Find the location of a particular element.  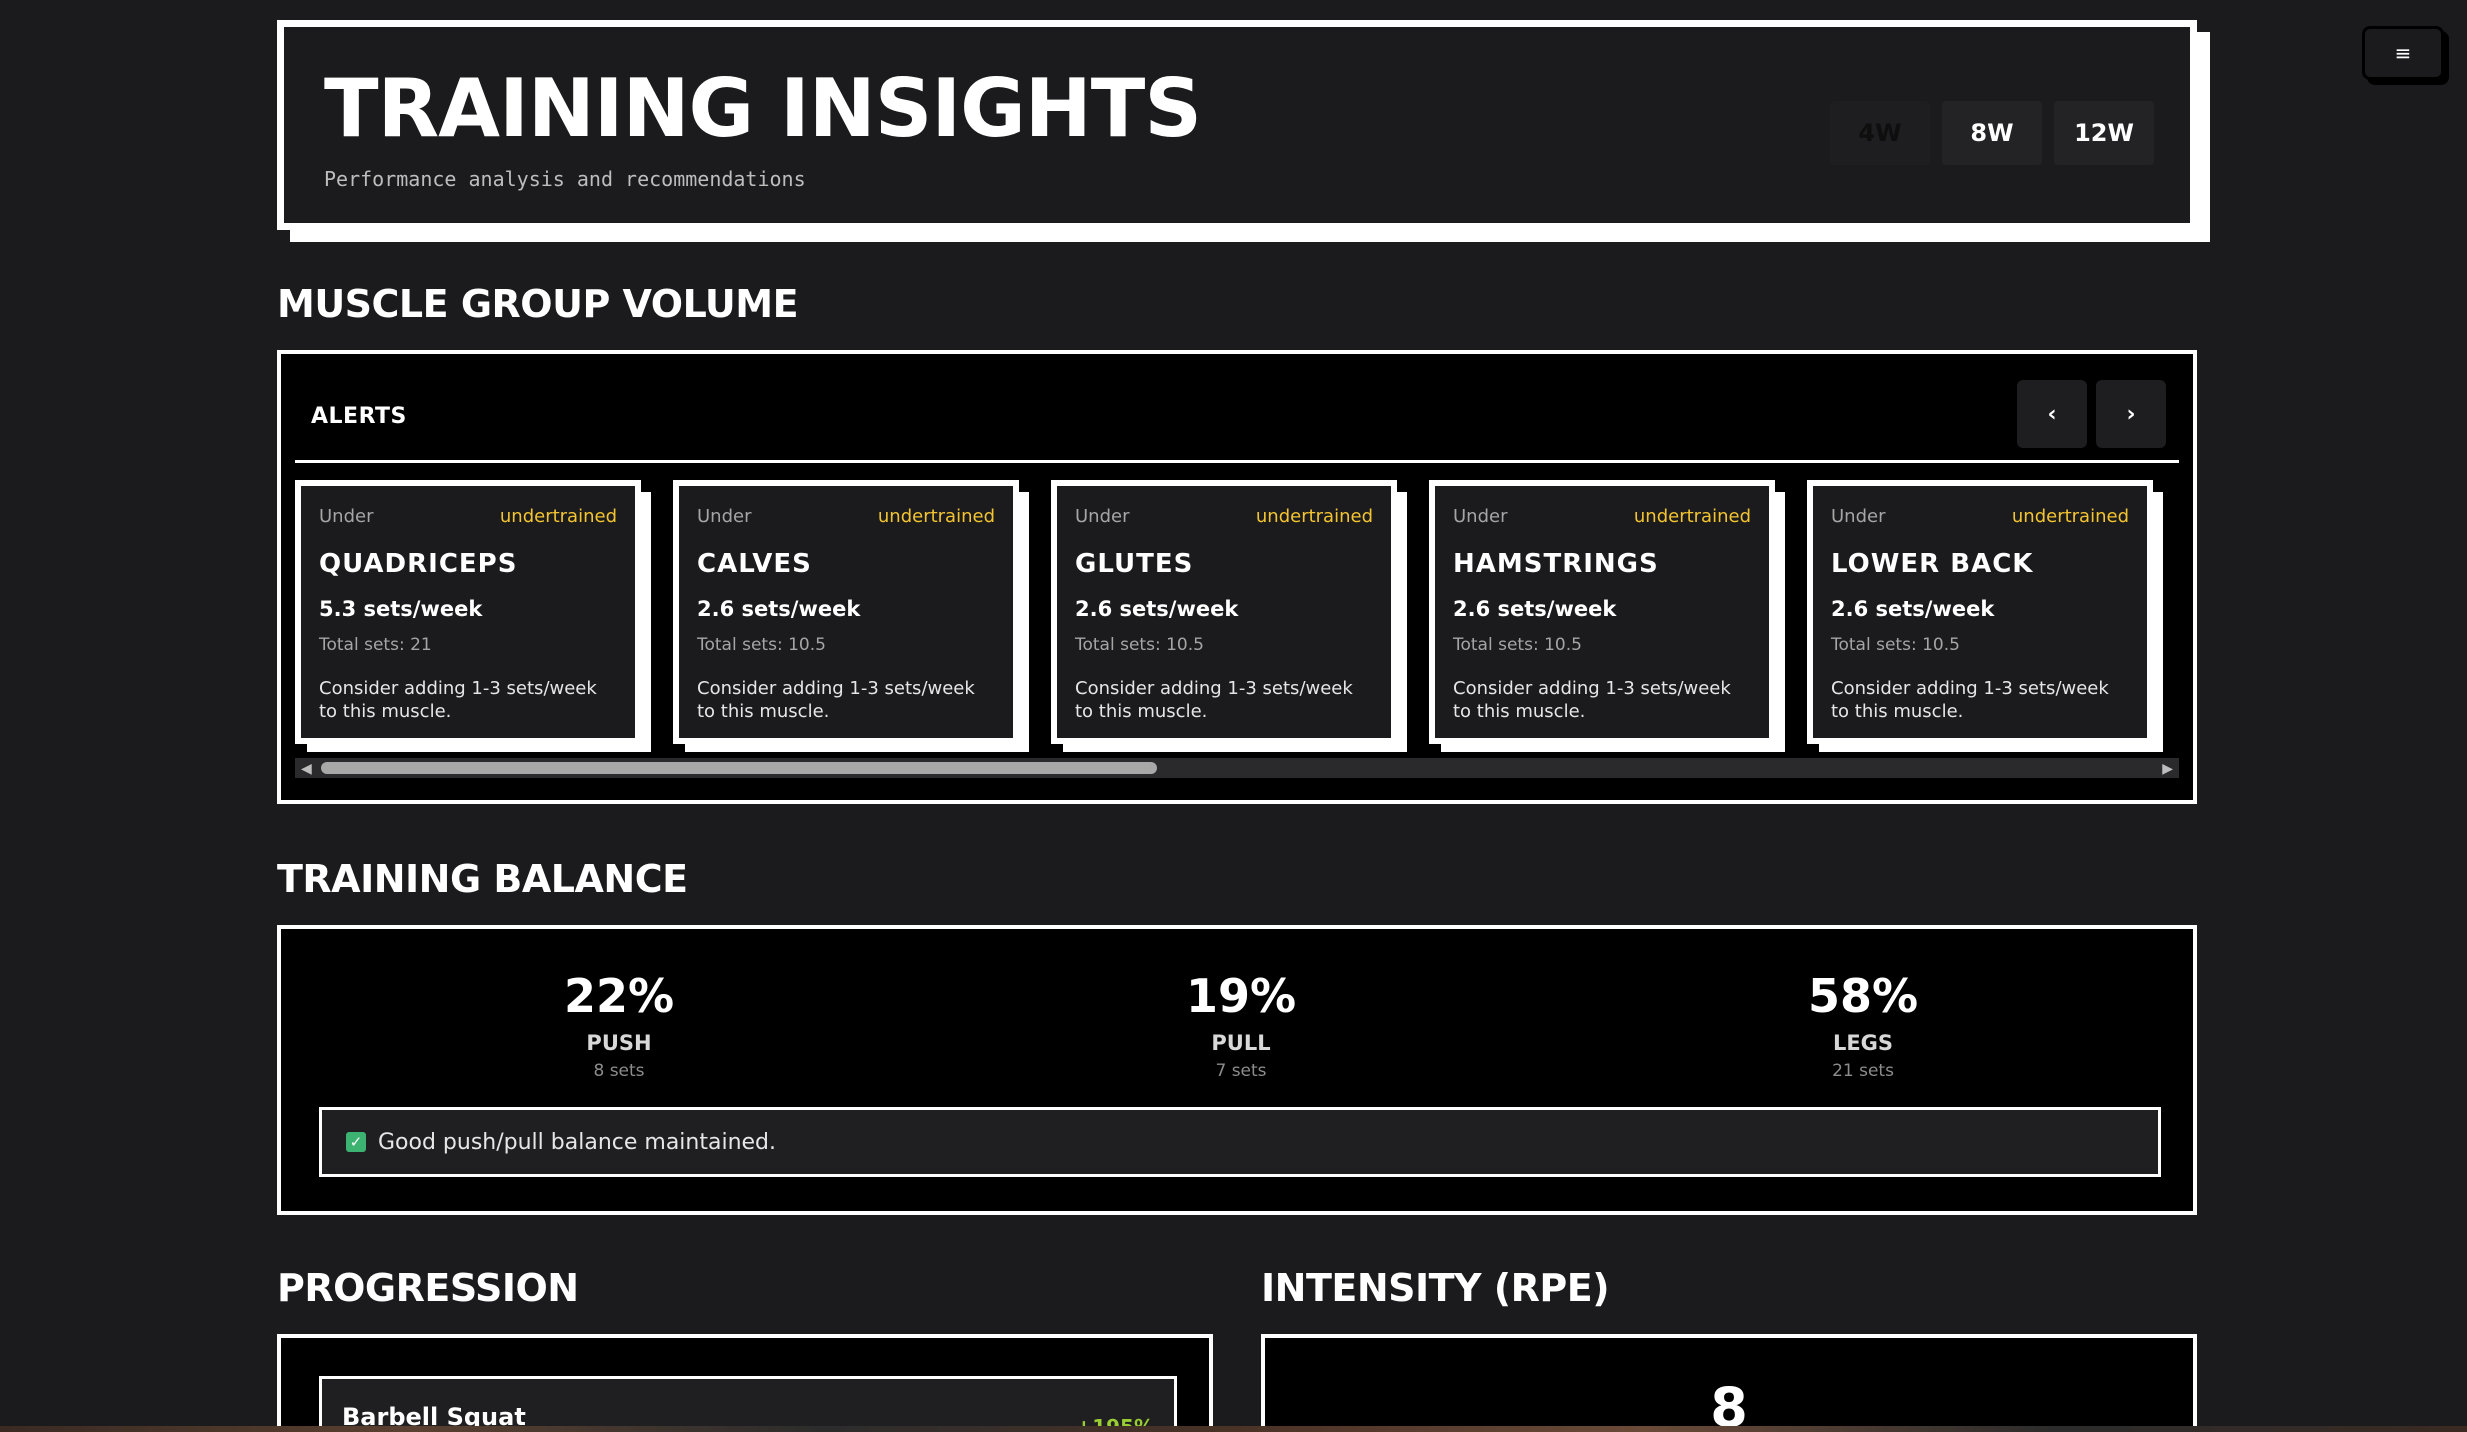

alerts-divider is located at coordinates (1237, 461).